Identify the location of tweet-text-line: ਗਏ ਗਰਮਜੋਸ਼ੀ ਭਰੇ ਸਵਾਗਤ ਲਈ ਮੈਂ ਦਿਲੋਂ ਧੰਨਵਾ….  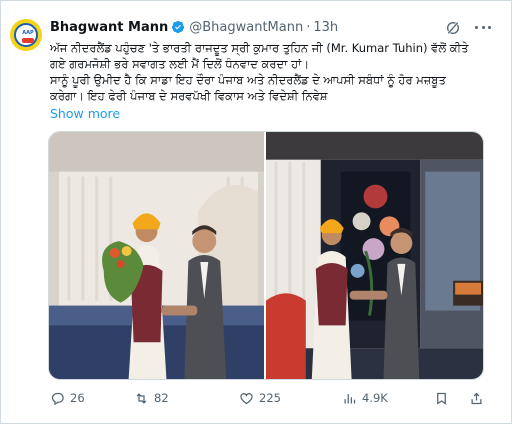
(180, 64).